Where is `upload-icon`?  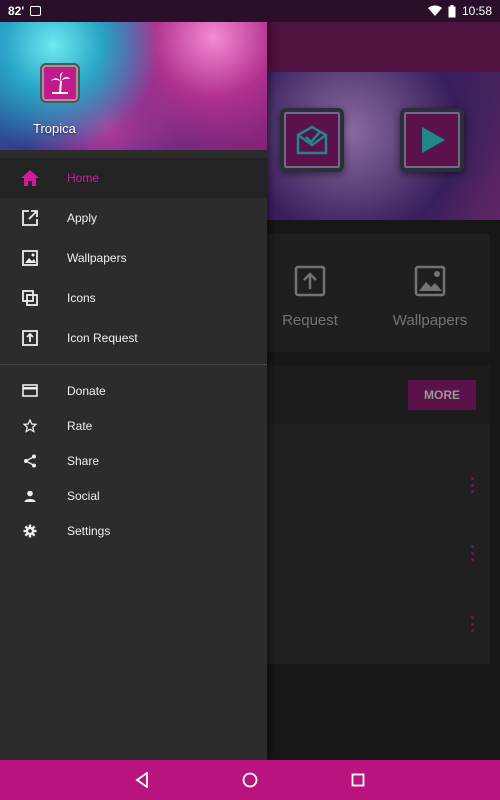
upload-icon is located at coordinates (30, 338).